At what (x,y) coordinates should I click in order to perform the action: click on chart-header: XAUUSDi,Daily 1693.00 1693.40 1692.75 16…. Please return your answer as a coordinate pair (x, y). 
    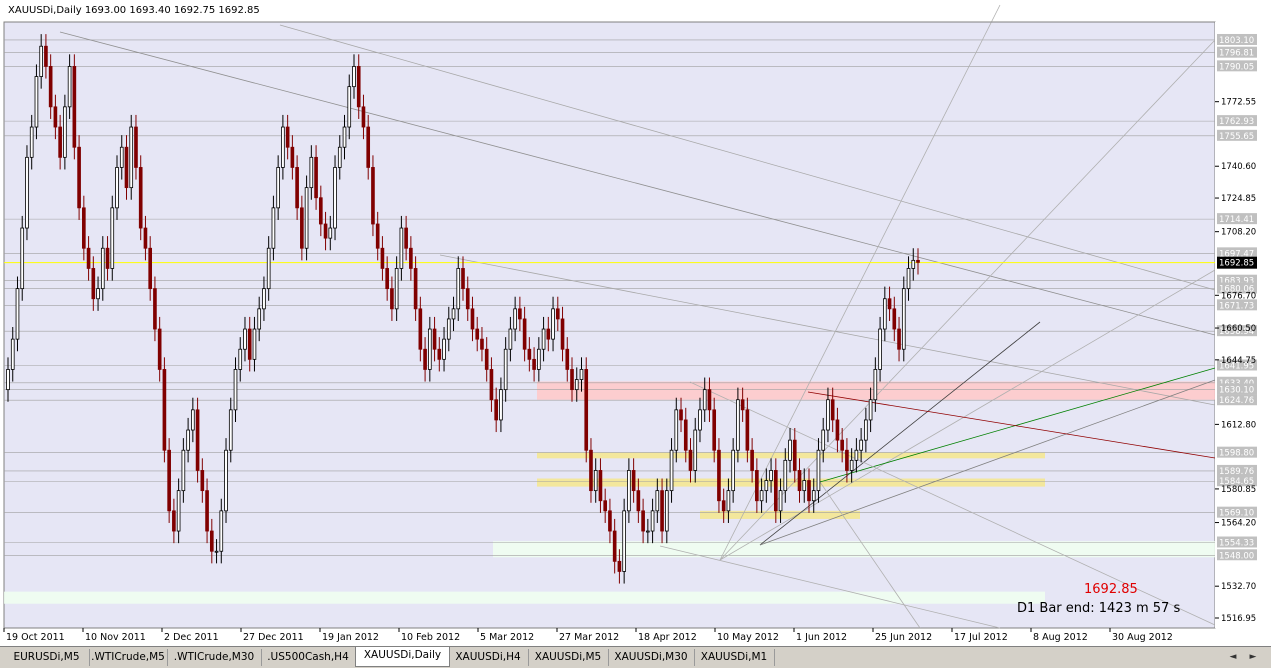
    Looking at the image, I should click on (134, 10).